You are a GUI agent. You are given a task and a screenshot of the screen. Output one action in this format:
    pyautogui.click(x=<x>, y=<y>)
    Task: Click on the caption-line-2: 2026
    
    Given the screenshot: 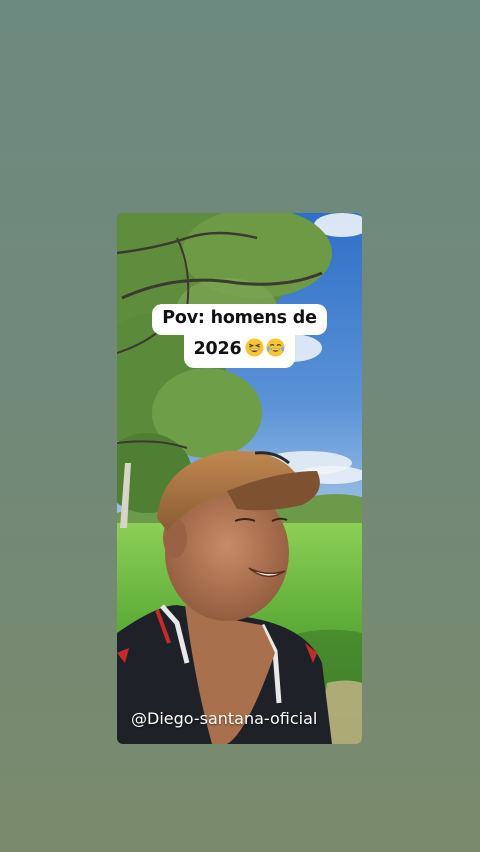 What is the action you would take?
    pyautogui.click(x=239, y=350)
    